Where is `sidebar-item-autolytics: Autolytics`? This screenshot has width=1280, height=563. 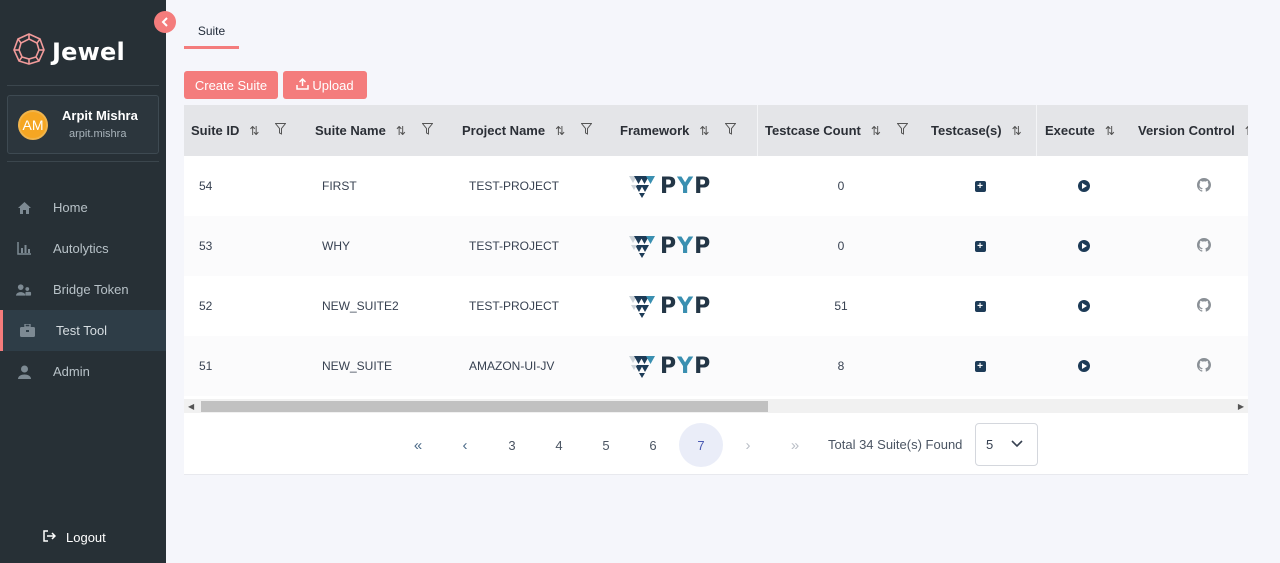 sidebar-item-autolytics: Autolytics is located at coordinates (83, 248).